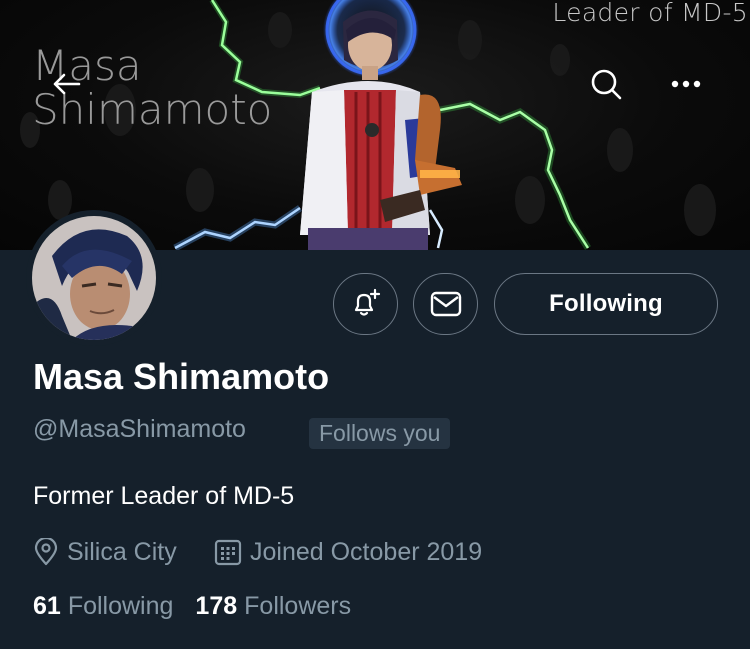 The image size is (750, 649). I want to click on arrow-left-icon, so click(67, 84).